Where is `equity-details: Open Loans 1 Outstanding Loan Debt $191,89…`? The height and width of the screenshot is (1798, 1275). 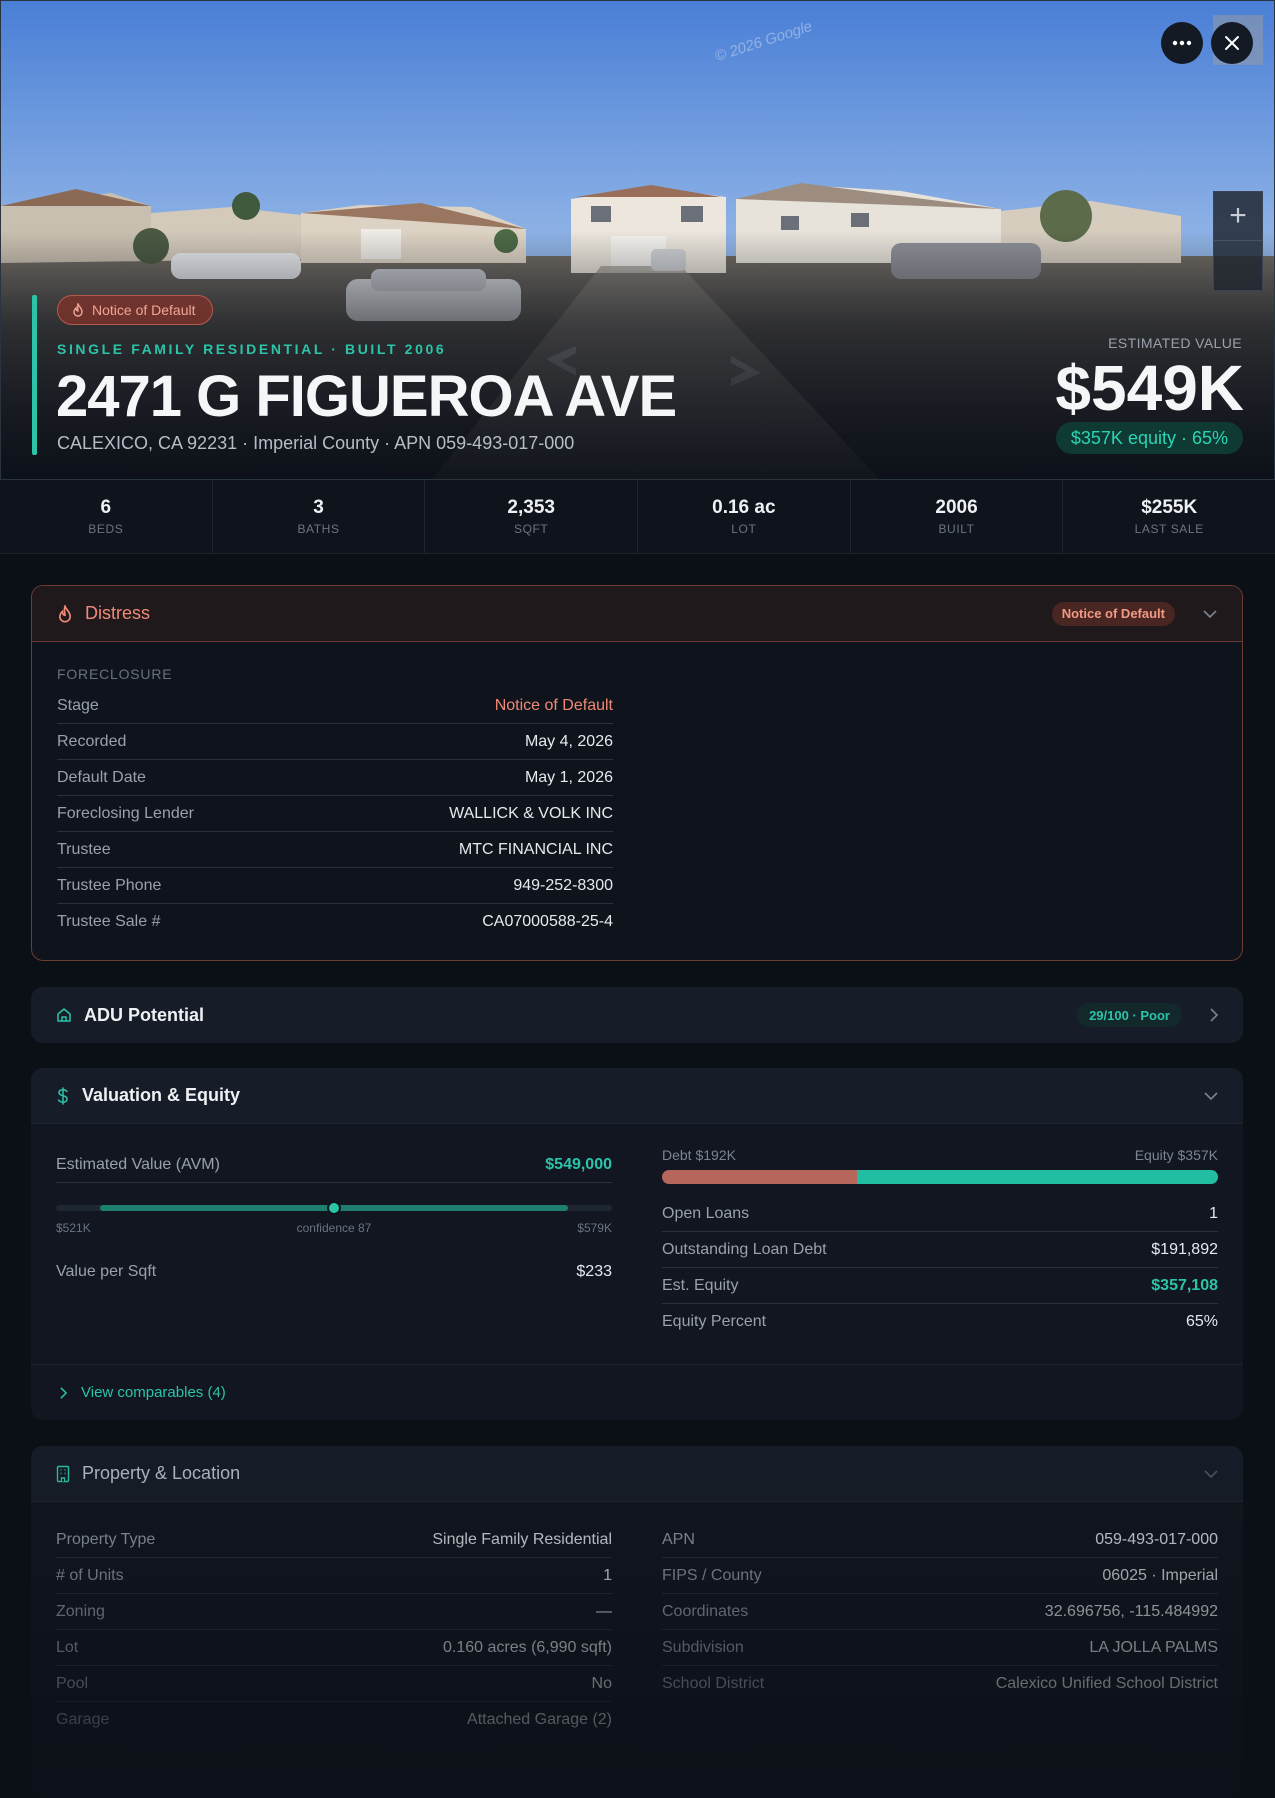 equity-details: Open Loans 1 Outstanding Loan Debt $191,89… is located at coordinates (940, 1268).